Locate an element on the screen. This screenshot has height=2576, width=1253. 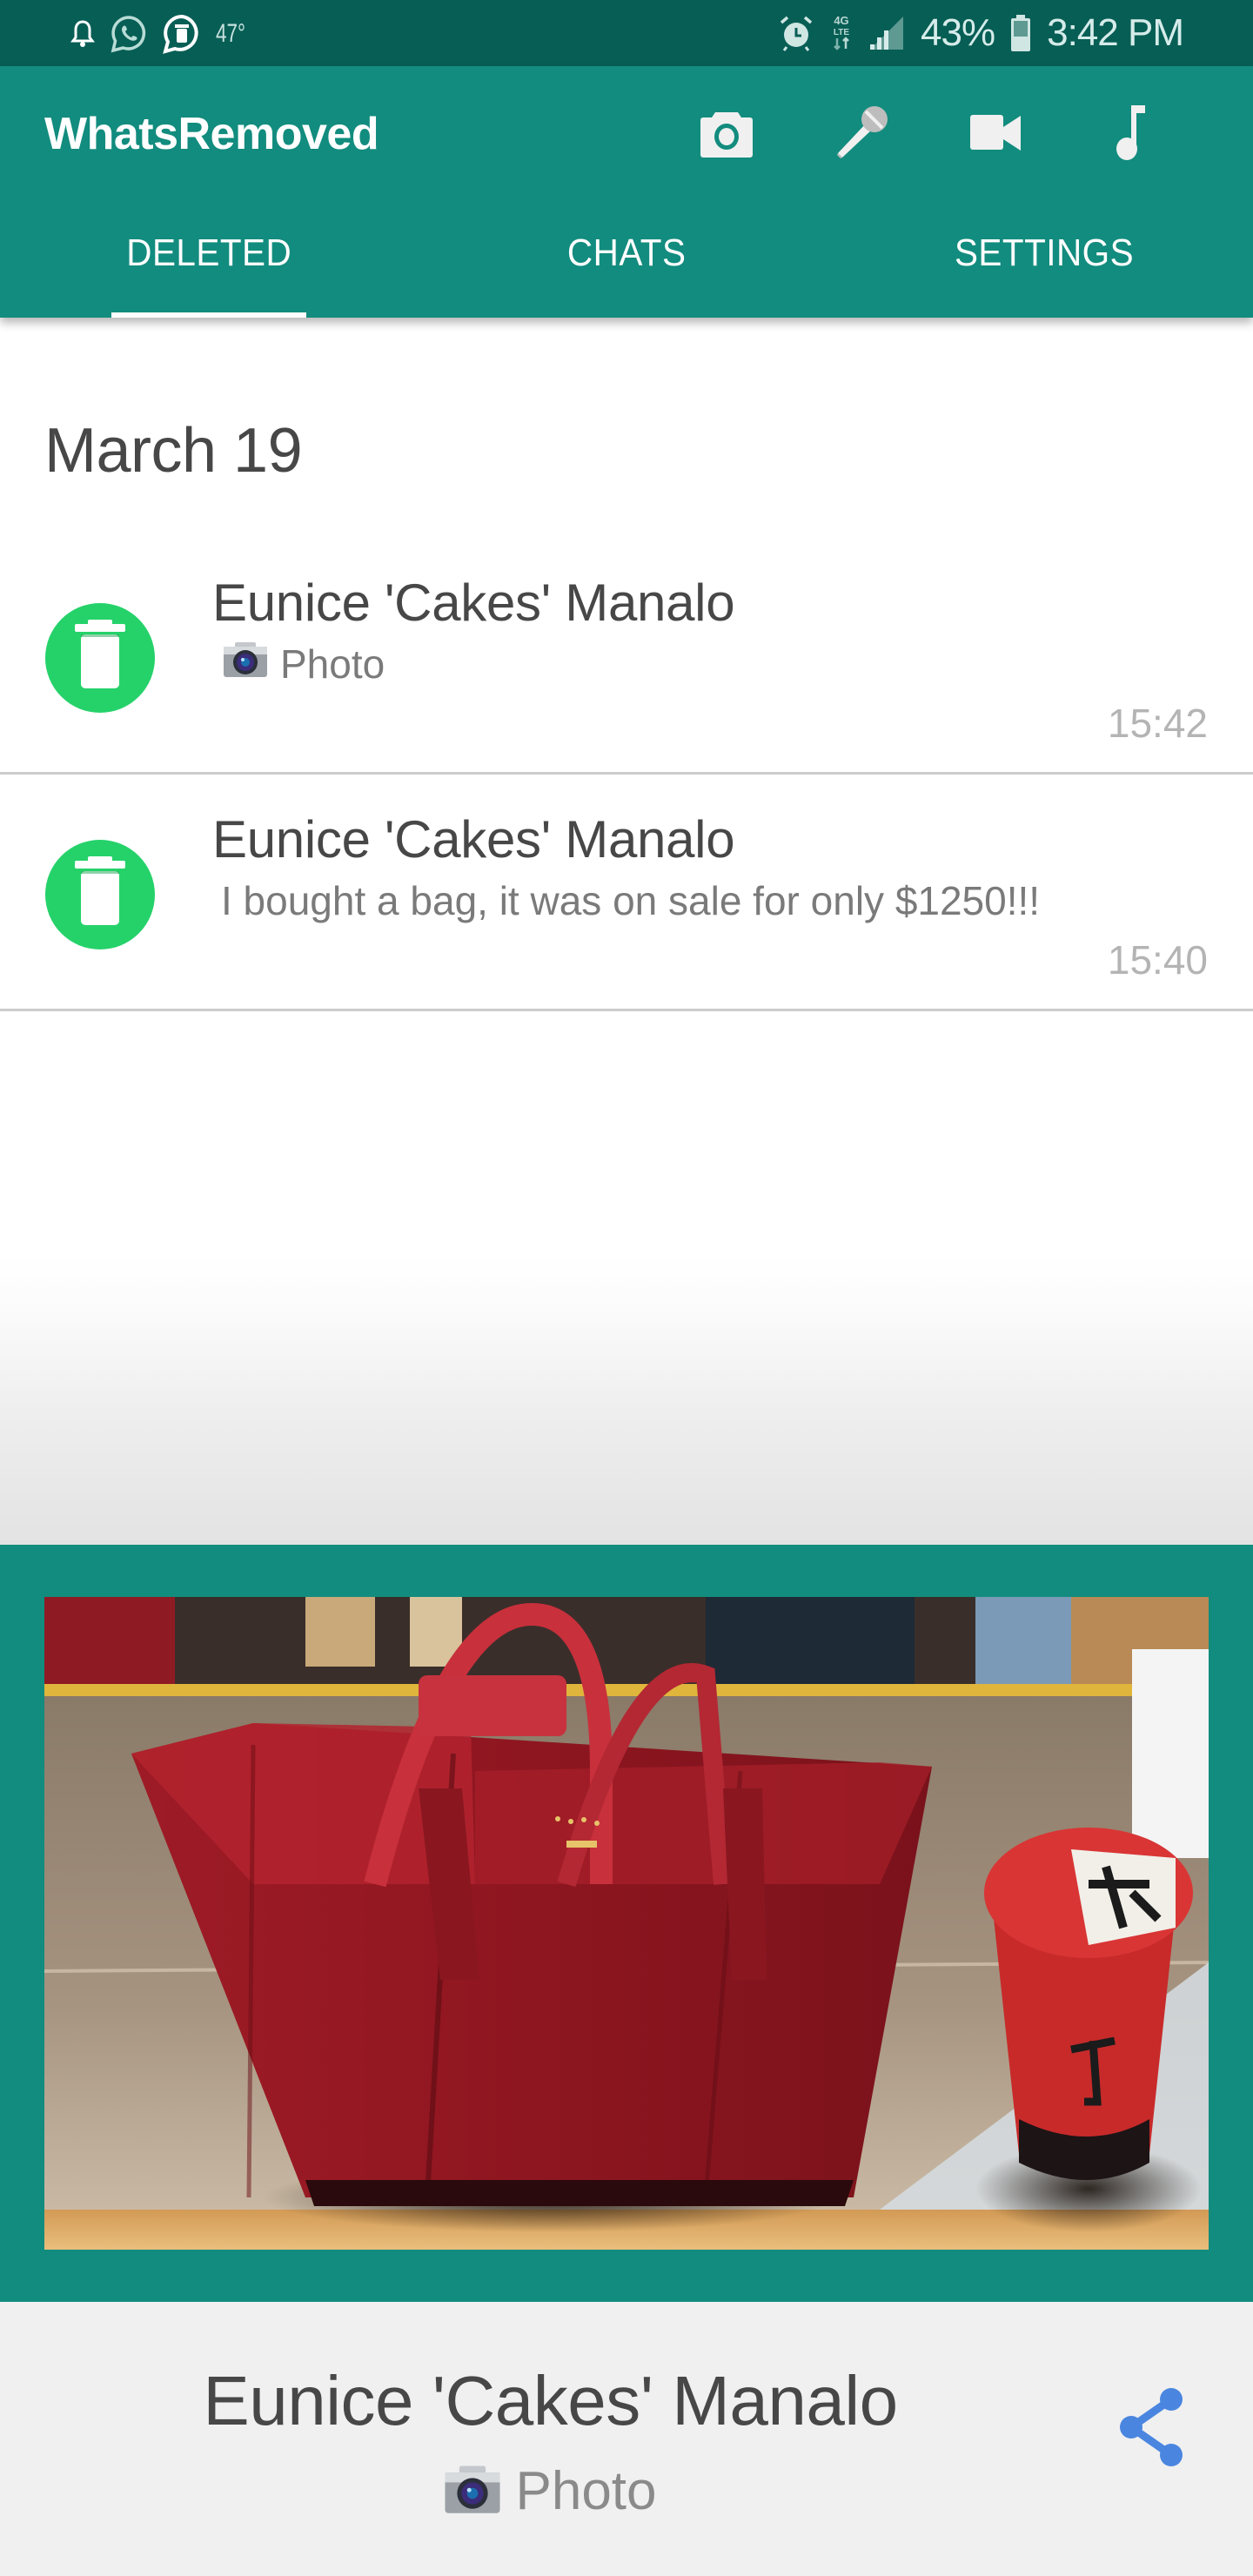
message-time: 15:42 is located at coordinates (1157, 724).